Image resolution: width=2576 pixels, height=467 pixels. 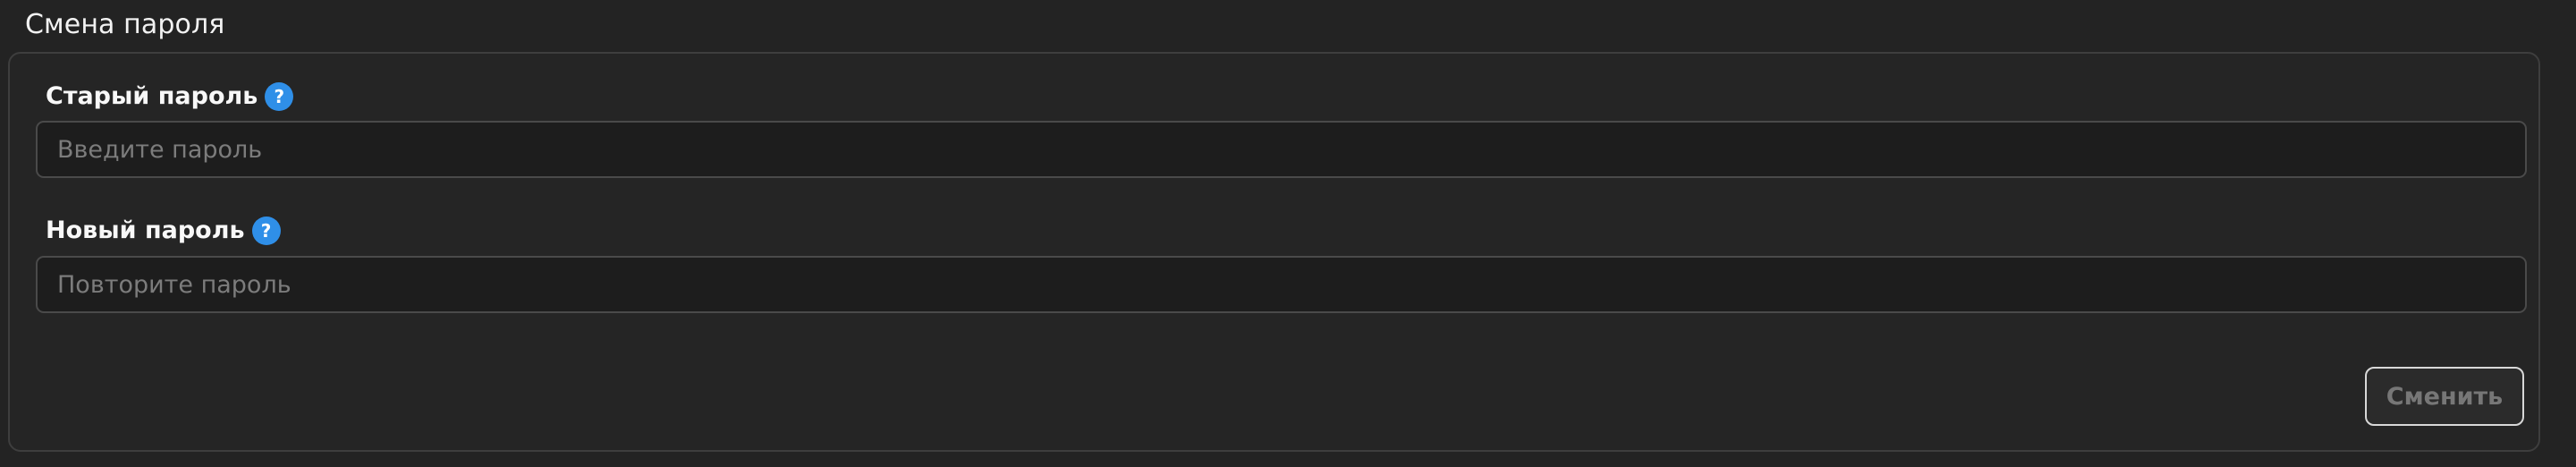 What do you see at coordinates (145, 230) in the screenshot?
I see `new-password-label: Новый пароль` at bounding box center [145, 230].